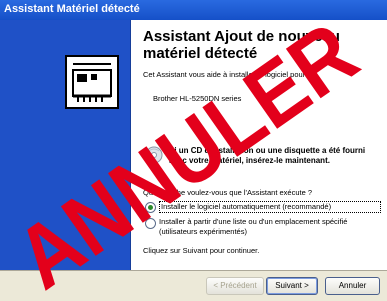 The width and height of the screenshot is (387, 301). What do you see at coordinates (150, 223) in the screenshot?
I see `radio-manual-install` at bounding box center [150, 223].